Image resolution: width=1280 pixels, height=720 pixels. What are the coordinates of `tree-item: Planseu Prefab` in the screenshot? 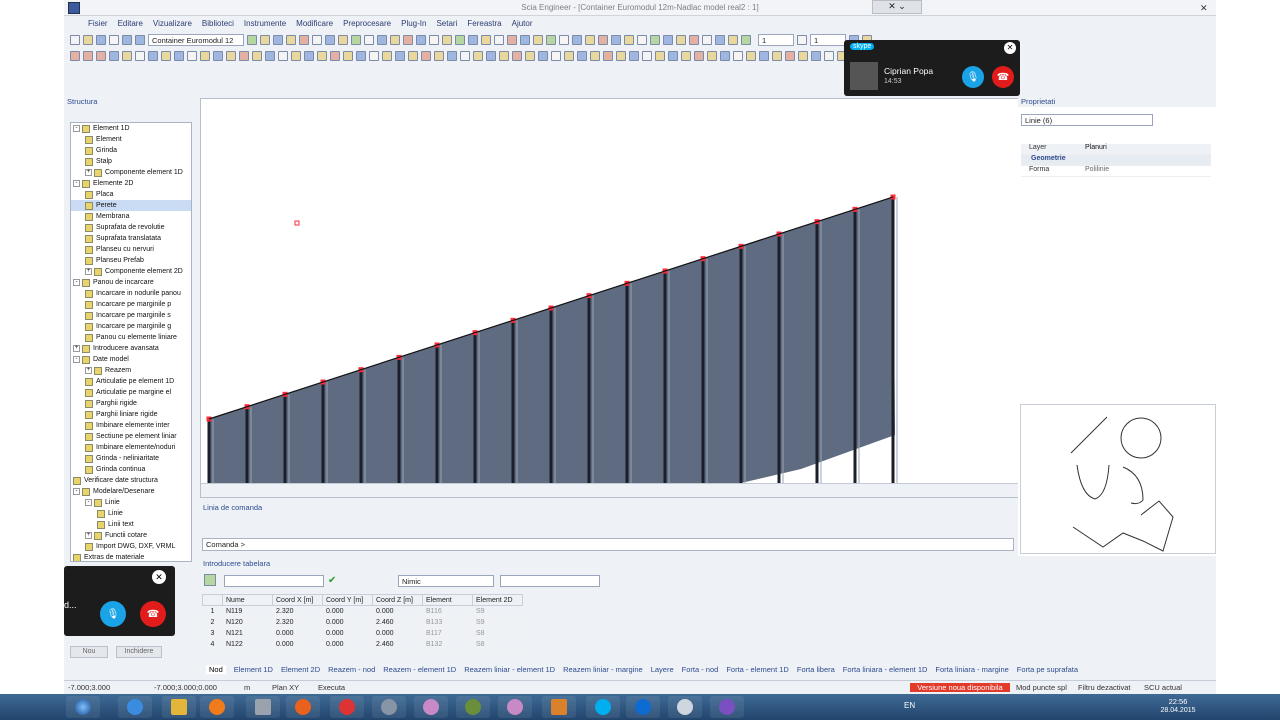 It's located at (131, 260).